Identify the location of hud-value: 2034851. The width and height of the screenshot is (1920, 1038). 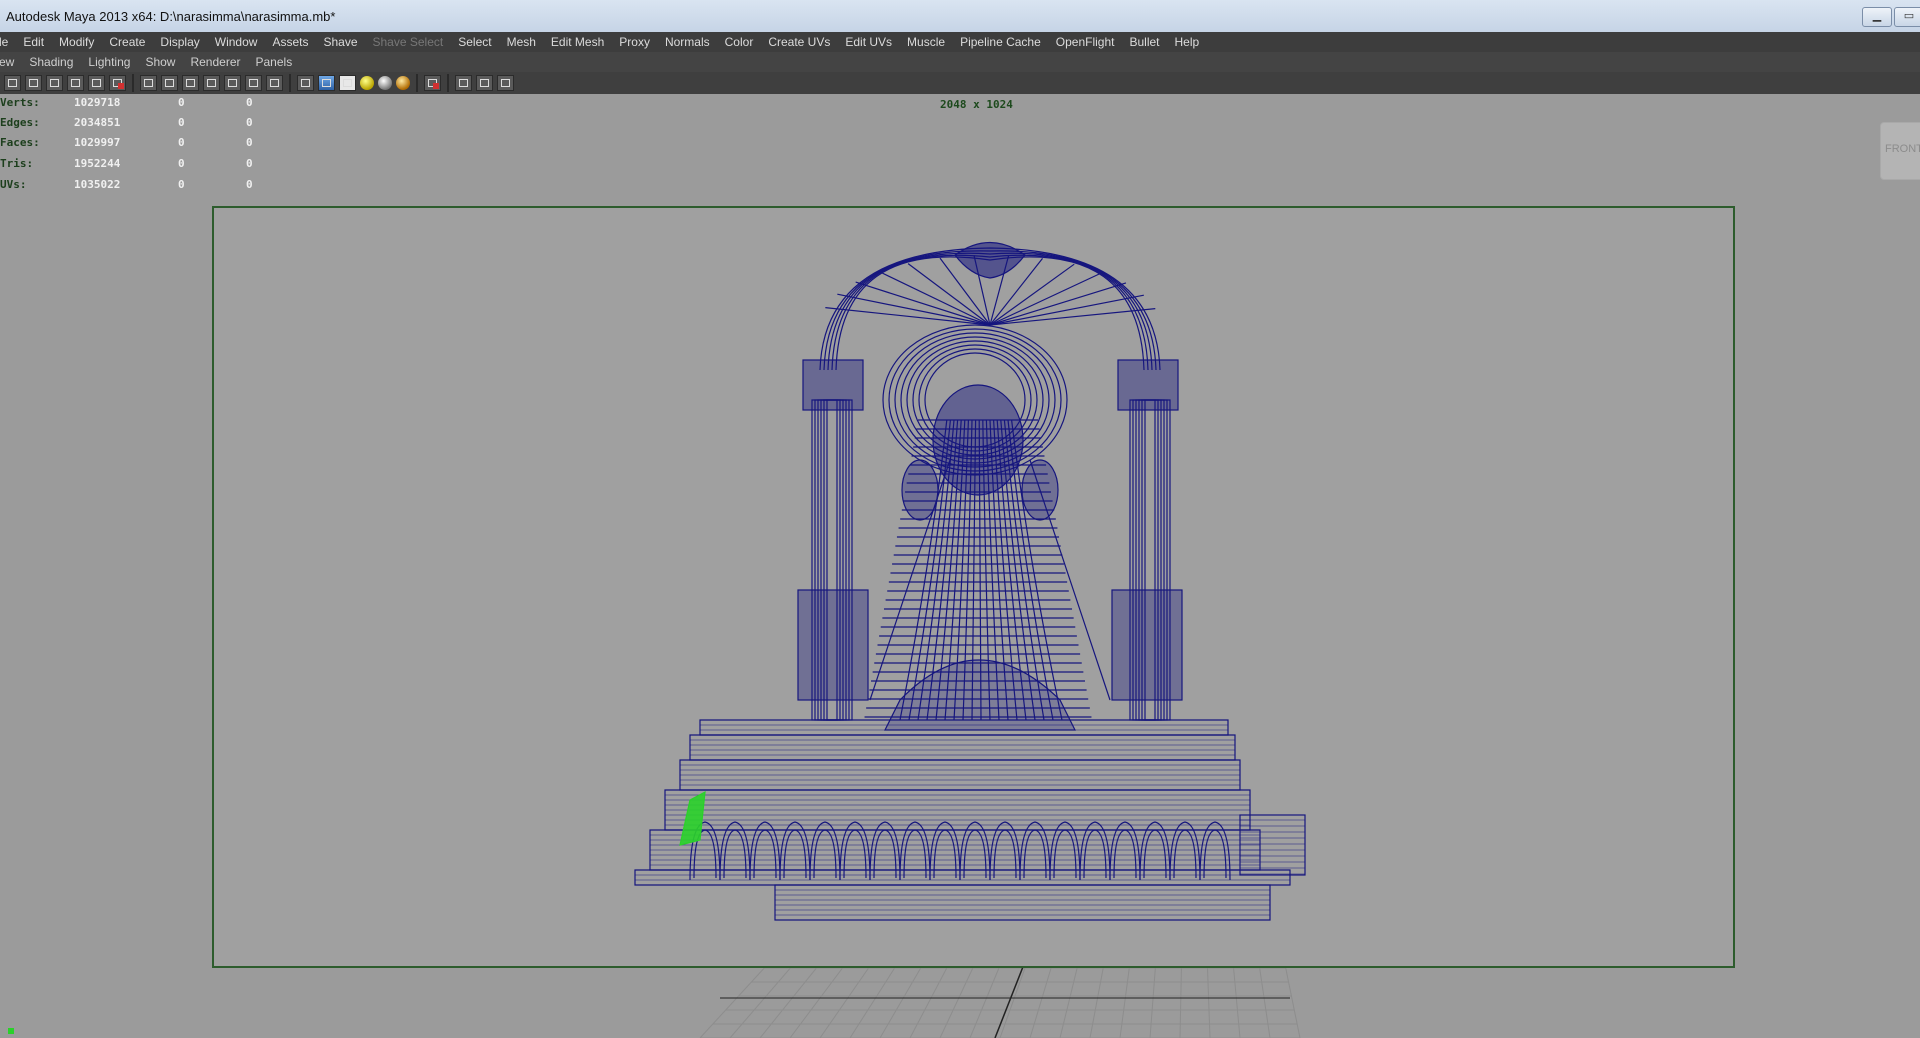
(97, 122).